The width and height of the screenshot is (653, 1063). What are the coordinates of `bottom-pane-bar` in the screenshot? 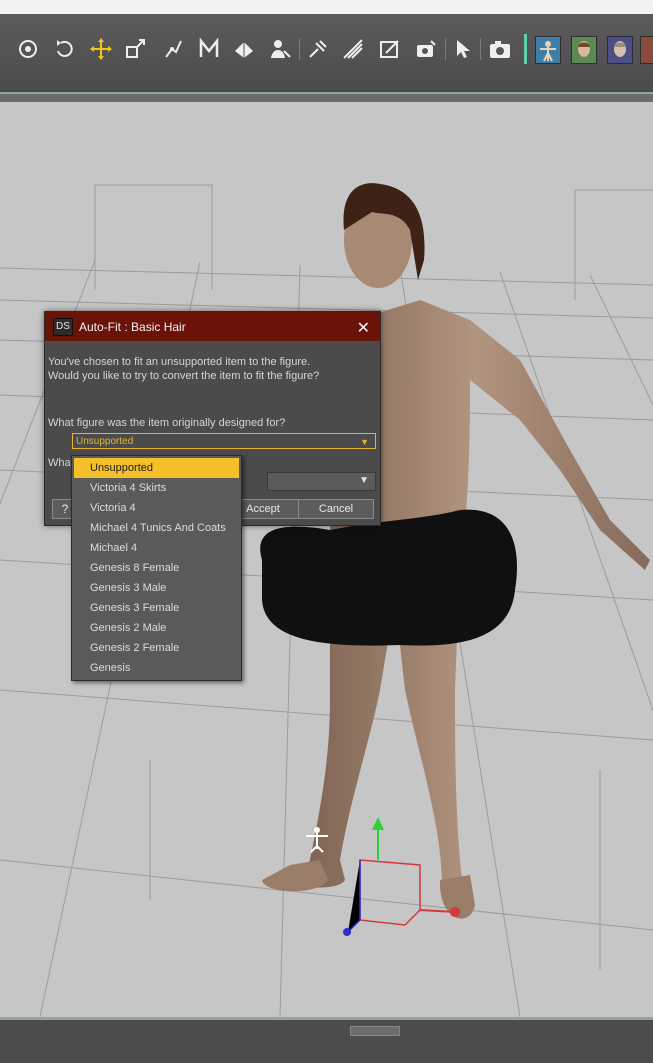 It's located at (326, 1040).